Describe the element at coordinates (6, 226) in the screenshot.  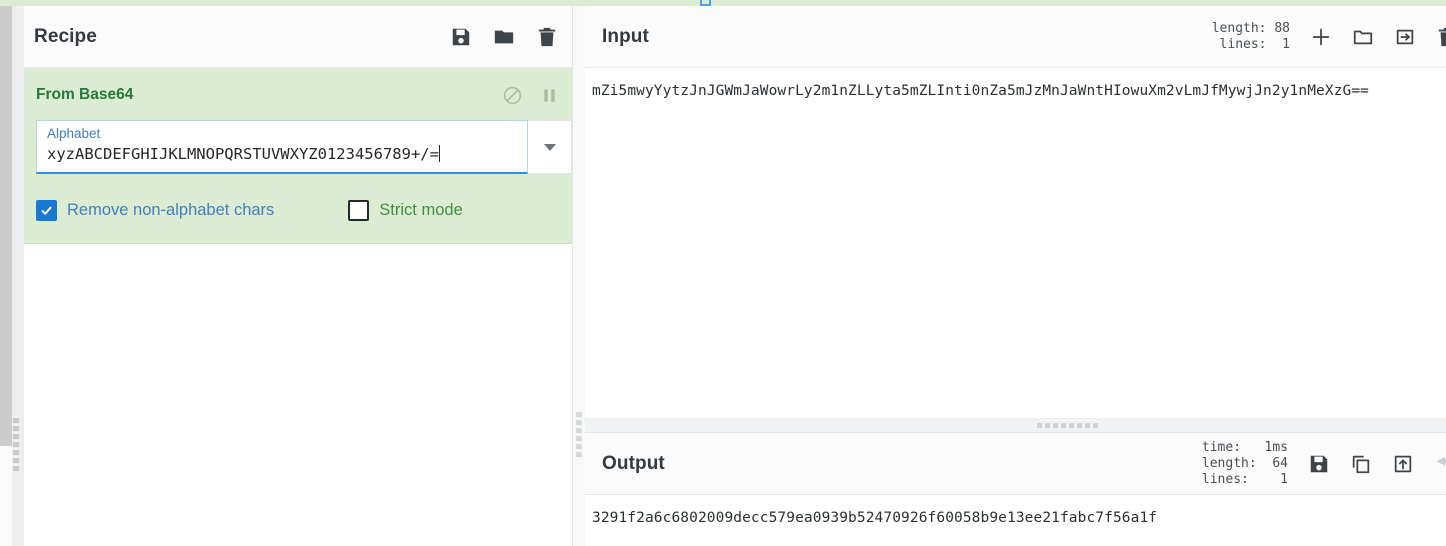
I see `left-scroll-rail` at that location.